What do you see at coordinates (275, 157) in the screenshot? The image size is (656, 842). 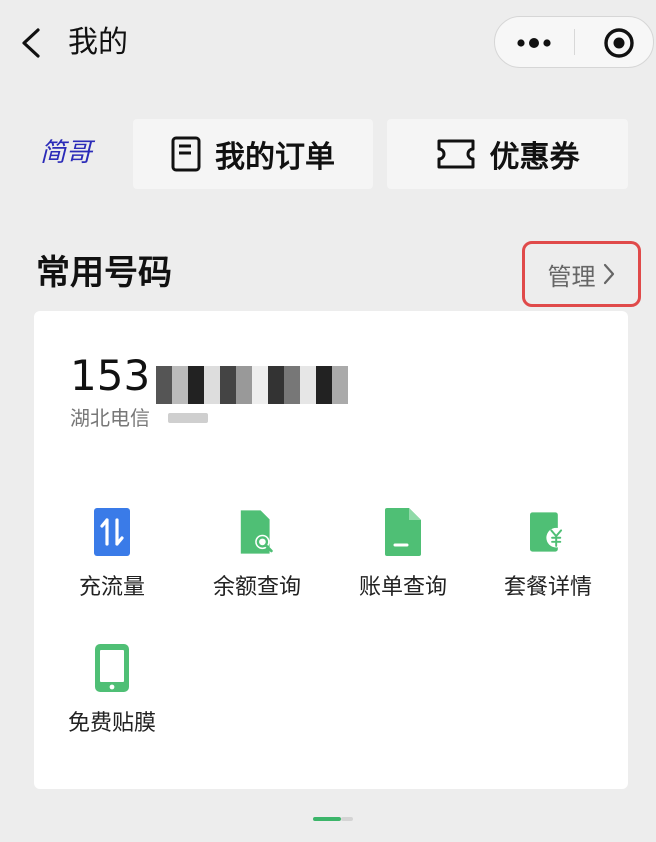 I see `my-orders-label: 我的订单` at bounding box center [275, 157].